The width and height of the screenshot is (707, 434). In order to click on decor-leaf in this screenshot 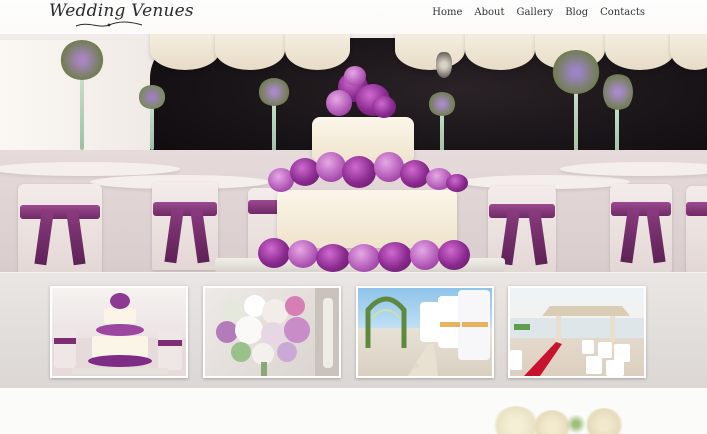, I will do `click(576, 424)`.